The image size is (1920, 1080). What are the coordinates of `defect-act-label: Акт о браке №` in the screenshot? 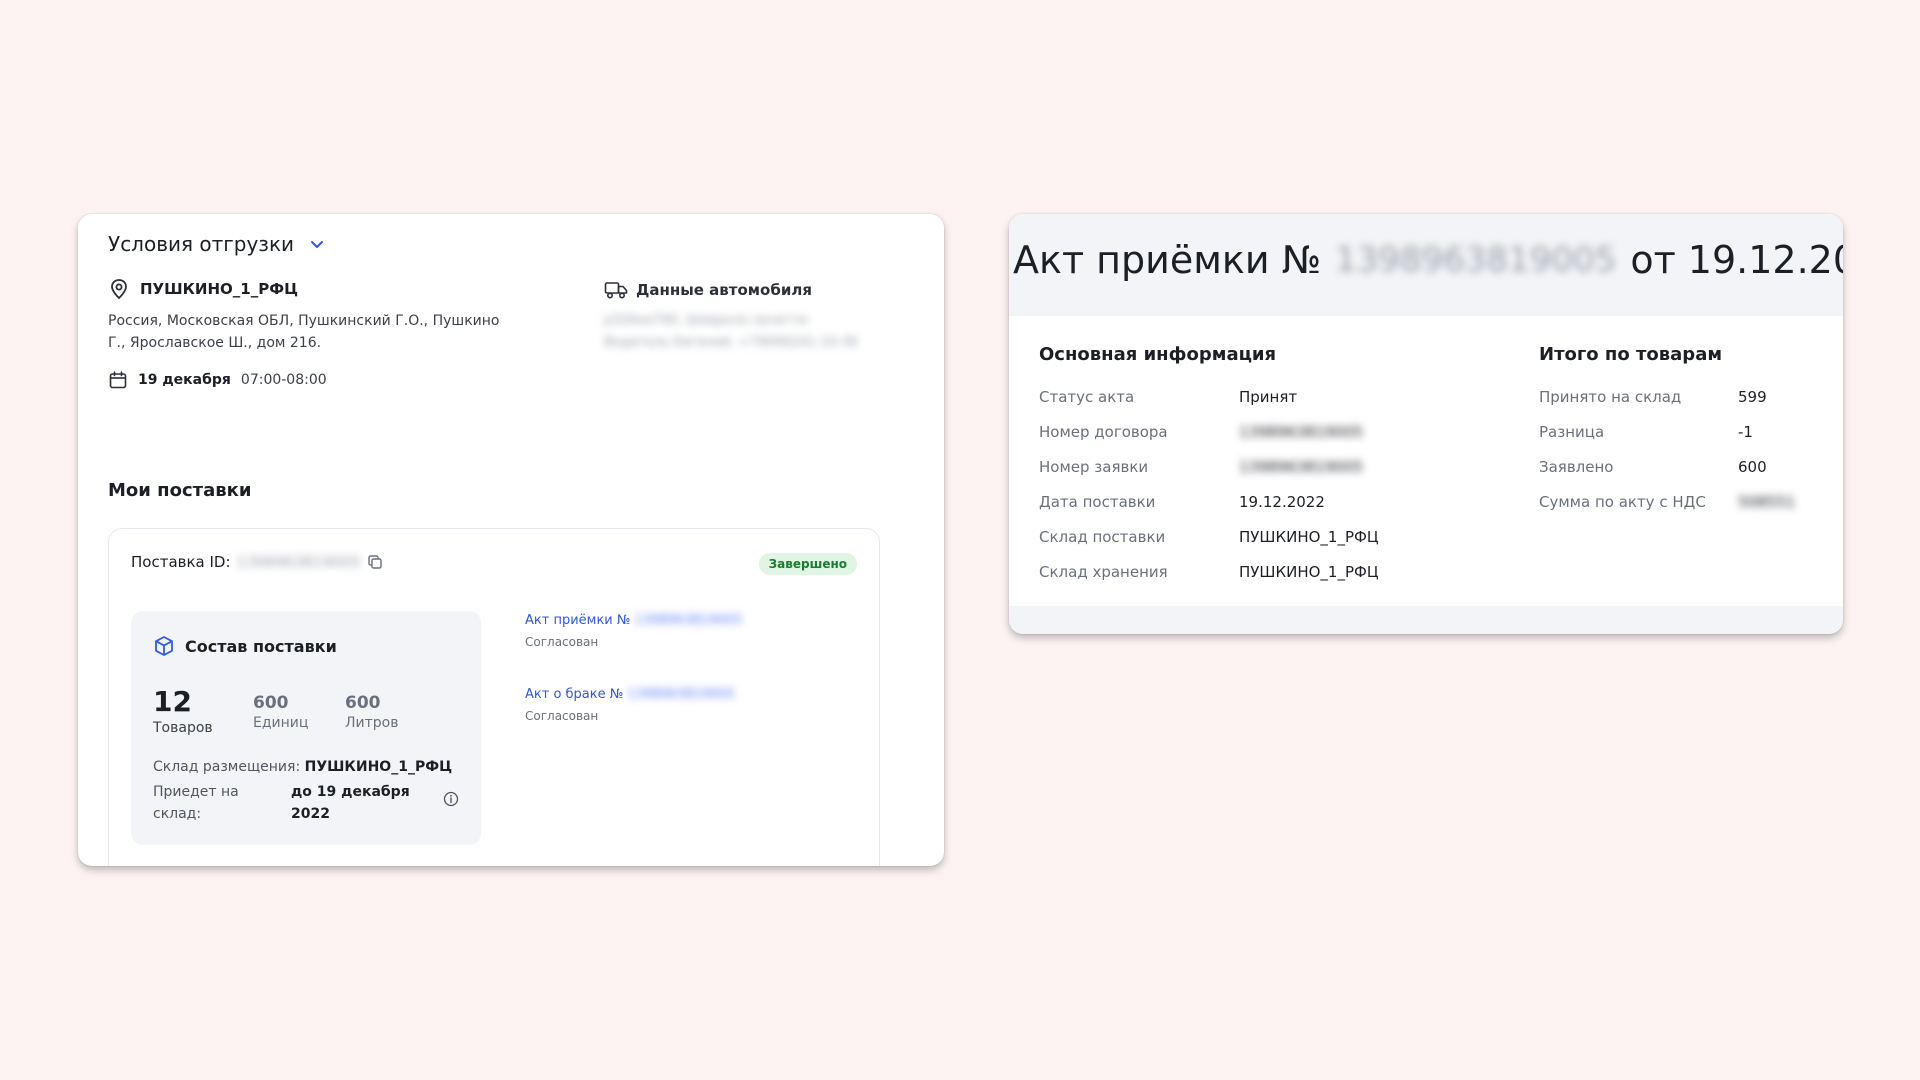 It's located at (574, 694).